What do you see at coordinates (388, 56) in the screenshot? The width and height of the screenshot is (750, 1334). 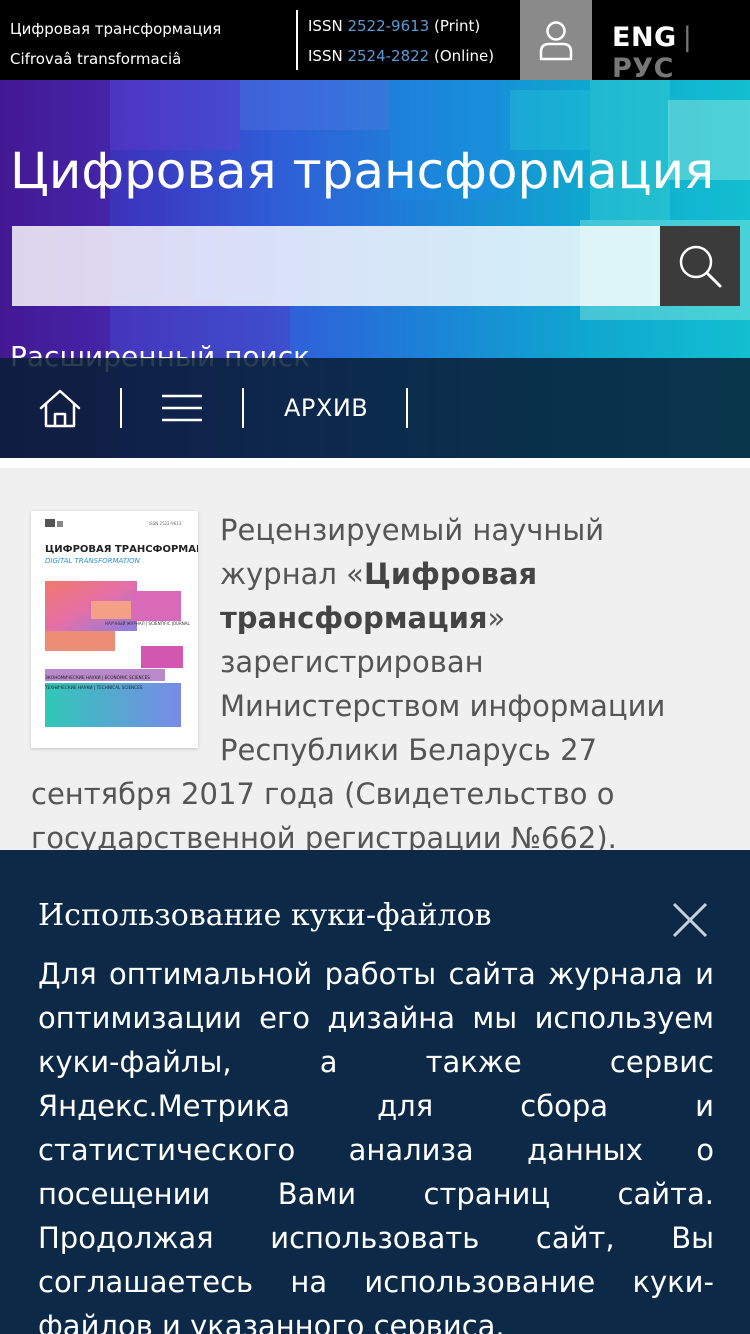 I see `issn-online-number: 2524-2822` at bounding box center [388, 56].